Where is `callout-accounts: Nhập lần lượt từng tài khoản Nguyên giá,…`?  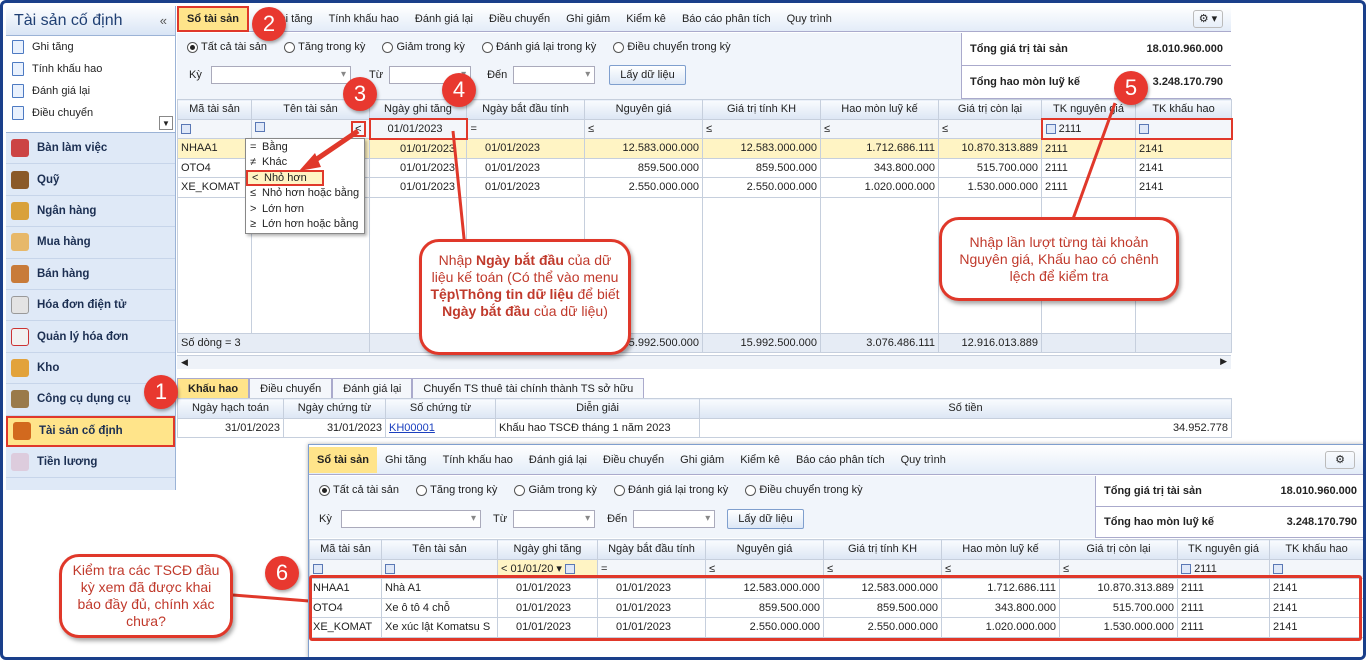 callout-accounts: Nhập lần lượt từng tài khoản Nguyên giá,… is located at coordinates (1059, 259).